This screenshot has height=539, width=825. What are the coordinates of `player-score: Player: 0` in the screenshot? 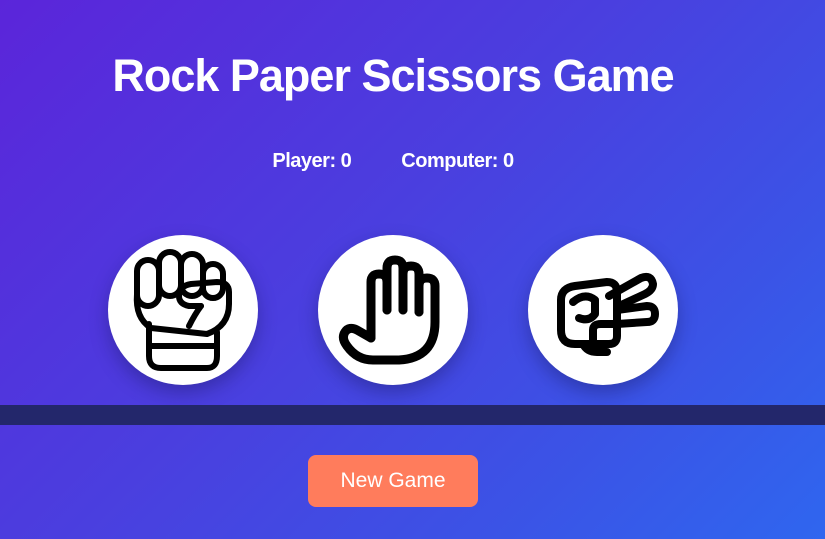 It's located at (312, 161).